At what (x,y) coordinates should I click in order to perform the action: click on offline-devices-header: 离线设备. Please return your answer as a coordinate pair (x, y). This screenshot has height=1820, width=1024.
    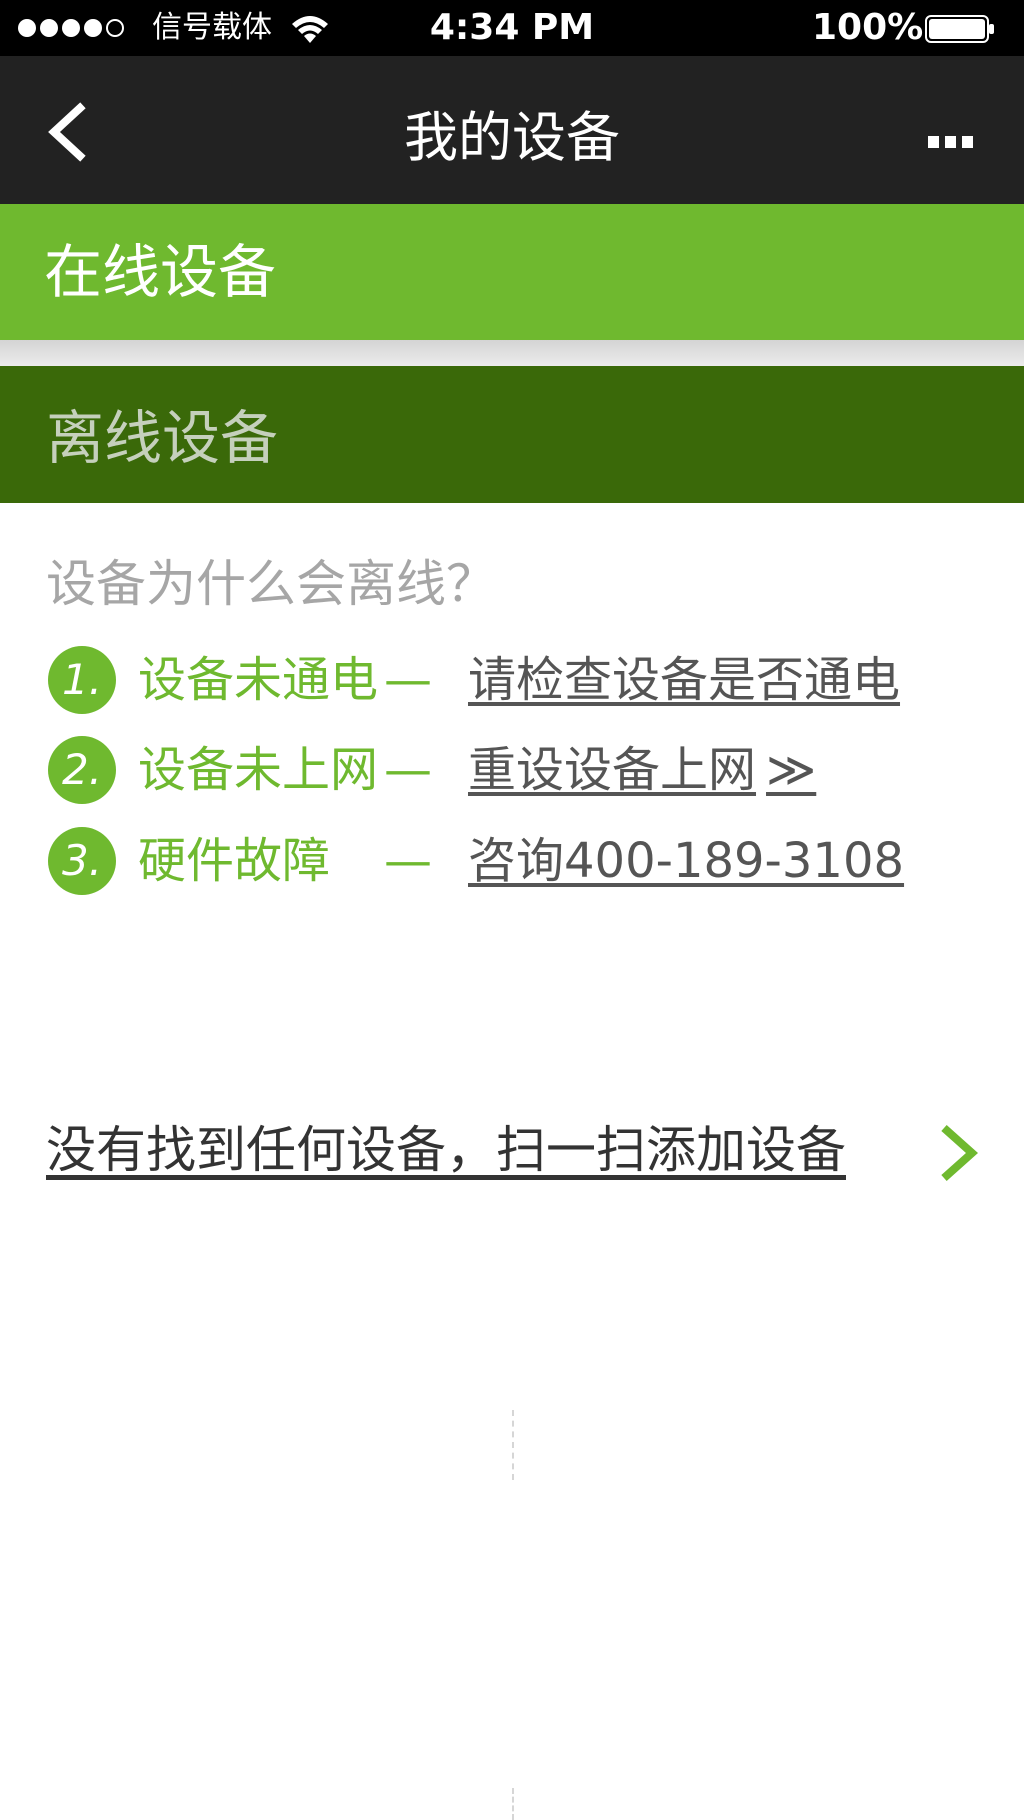
    Looking at the image, I should click on (512, 434).